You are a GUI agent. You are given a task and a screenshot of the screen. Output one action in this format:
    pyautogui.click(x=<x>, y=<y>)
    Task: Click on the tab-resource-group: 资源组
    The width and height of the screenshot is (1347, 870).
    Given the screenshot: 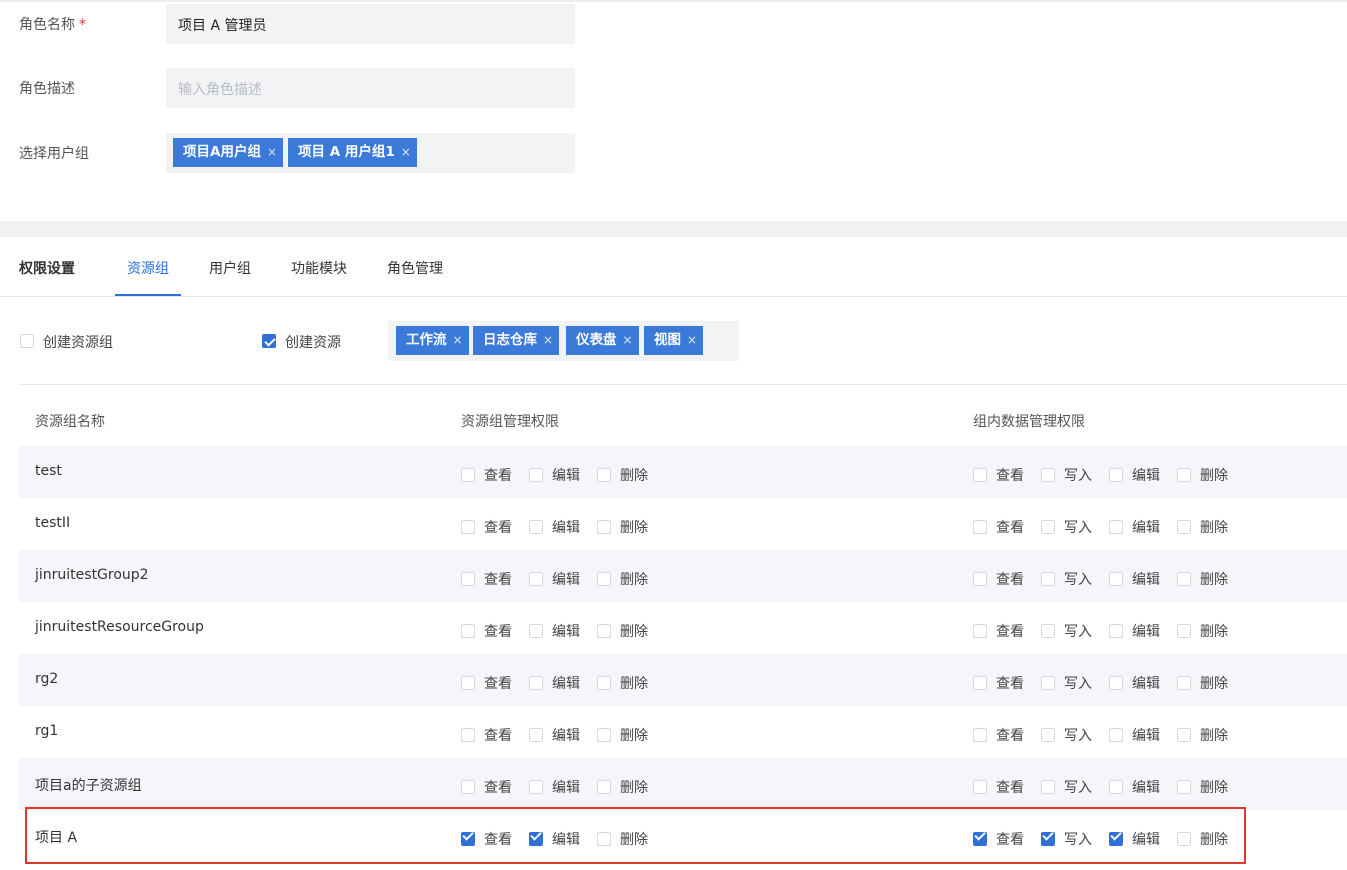 What is the action you would take?
    pyautogui.click(x=148, y=268)
    